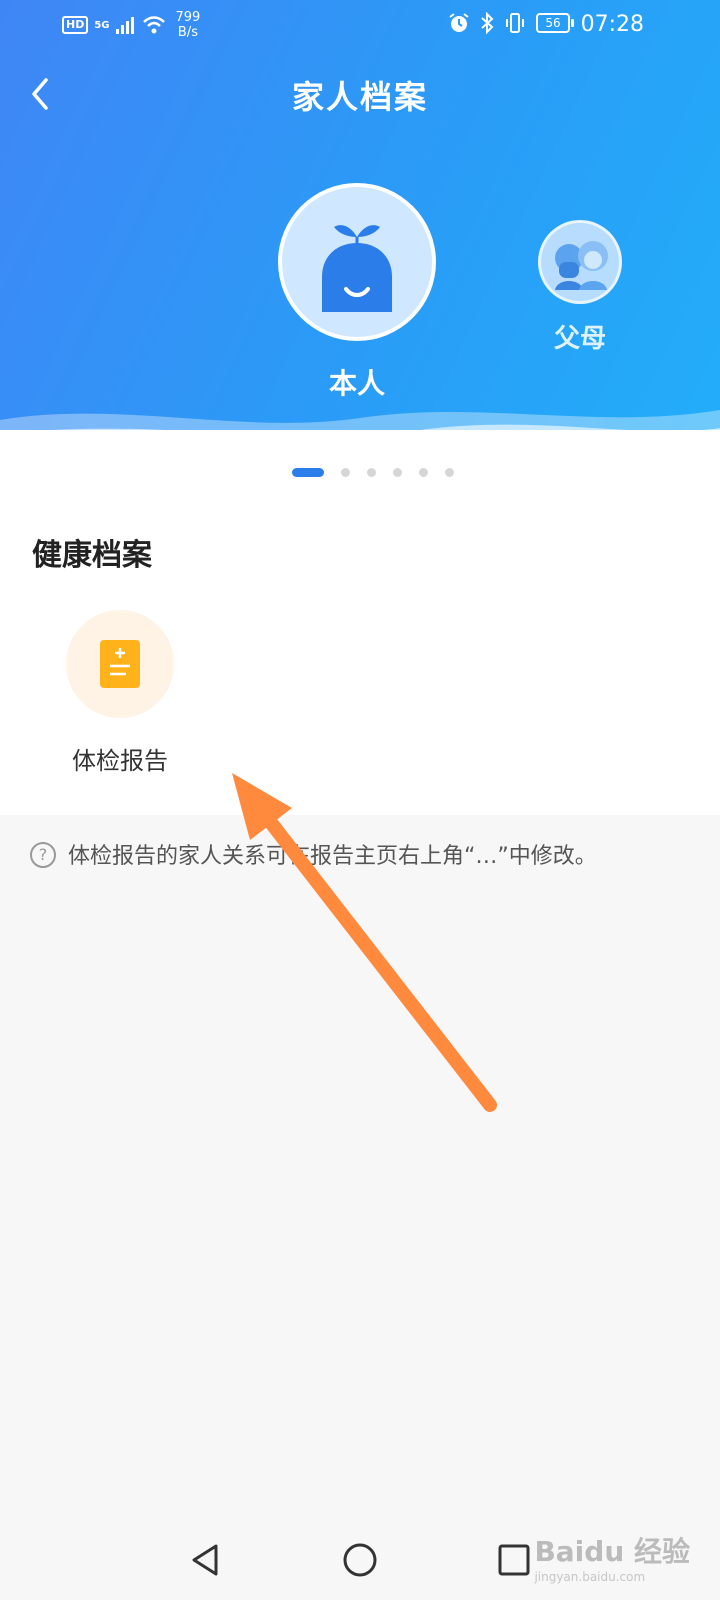  I want to click on help-icon: ?, so click(43, 855).